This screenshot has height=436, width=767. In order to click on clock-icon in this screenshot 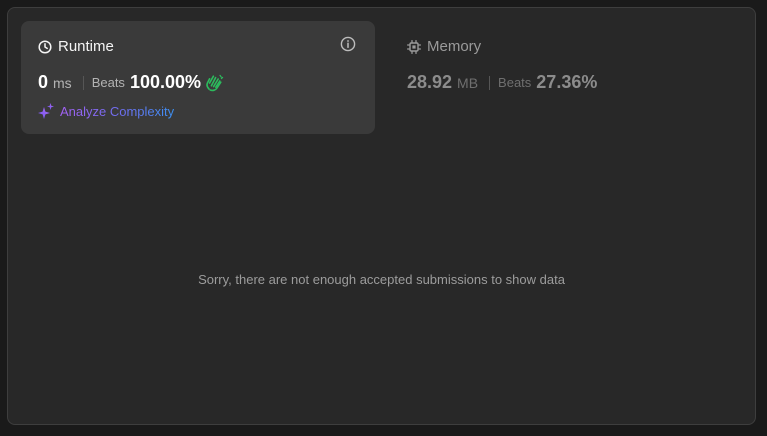, I will do `click(45, 46)`.